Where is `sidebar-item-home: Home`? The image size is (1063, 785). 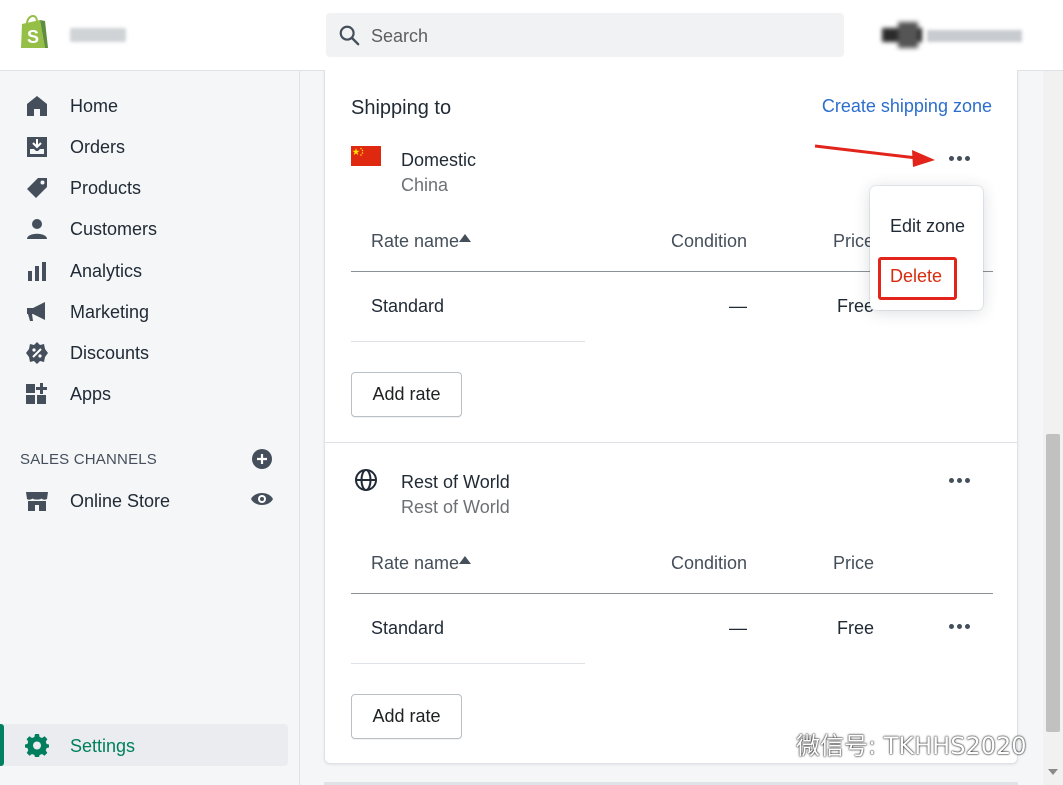
sidebar-item-home: Home is located at coordinates (150, 106).